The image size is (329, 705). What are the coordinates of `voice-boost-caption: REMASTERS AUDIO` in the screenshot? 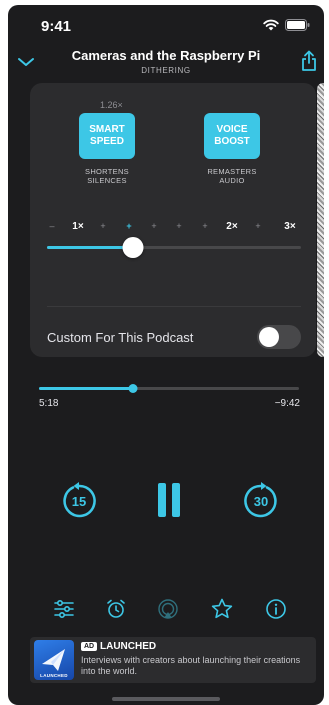 It's located at (232, 176).